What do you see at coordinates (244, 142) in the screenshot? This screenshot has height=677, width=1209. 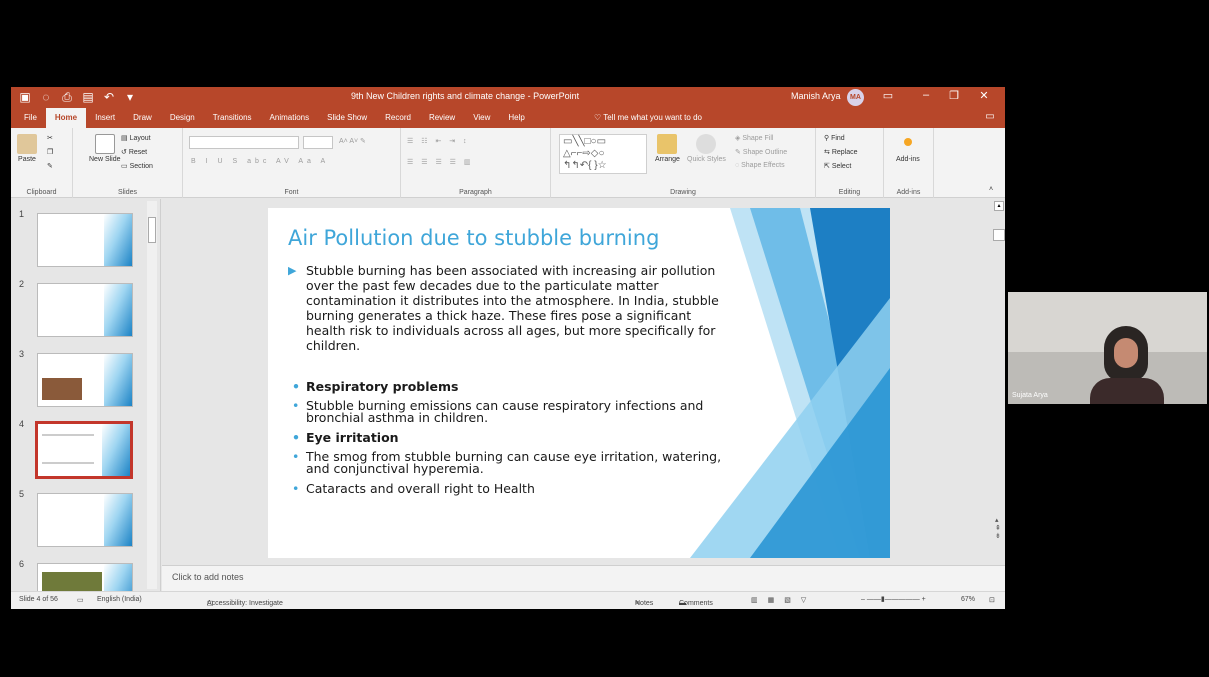 I see `font-name-box` at bounding box center [244, 142].